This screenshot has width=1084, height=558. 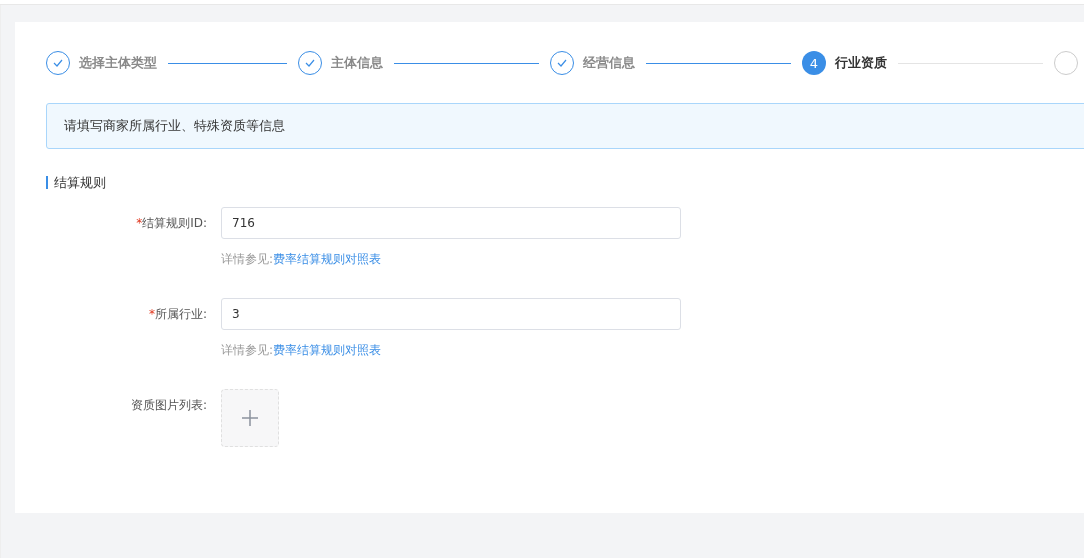 I want to click on step-number: 4, so click(x=814, y=63).